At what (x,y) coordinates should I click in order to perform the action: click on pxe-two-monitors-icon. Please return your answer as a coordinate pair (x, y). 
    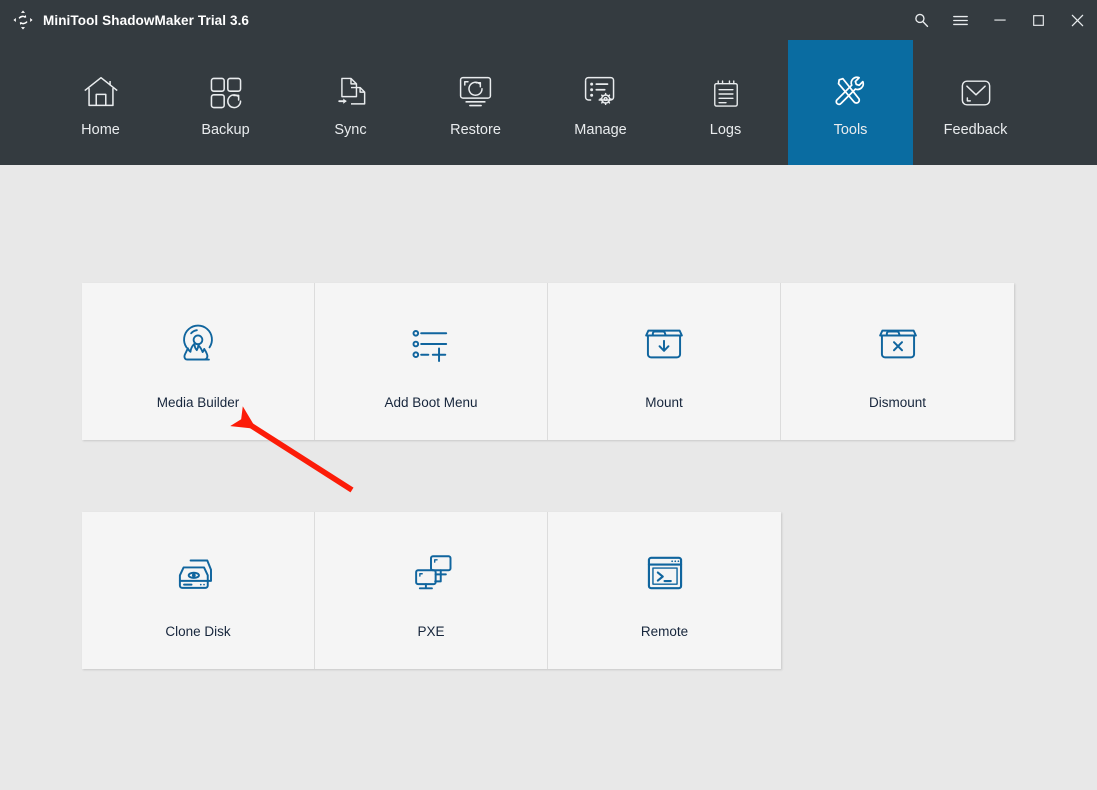
    Looking at the image, I should click on (431, 573).